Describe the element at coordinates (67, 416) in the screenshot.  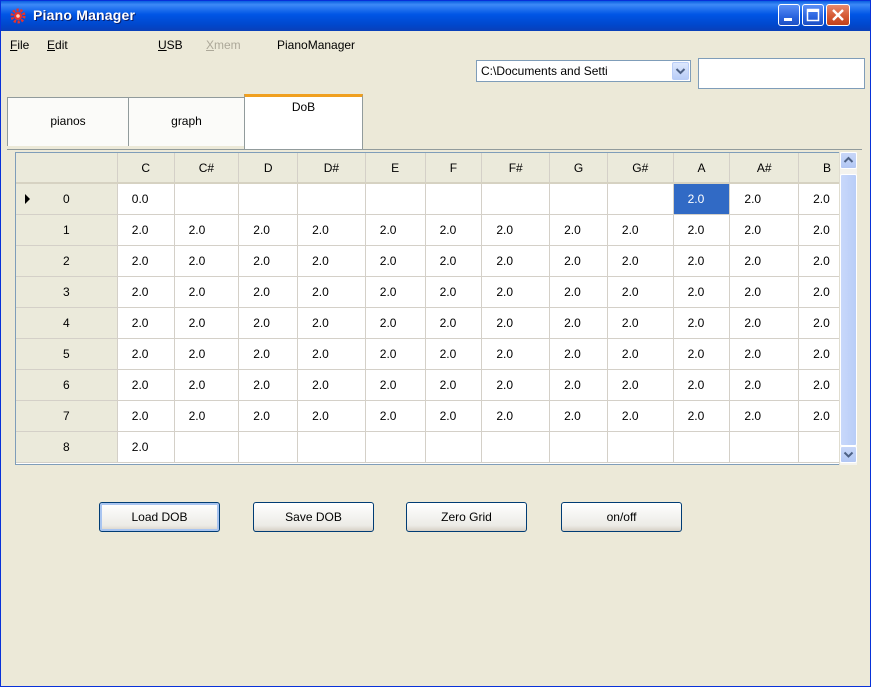
I see `row-header: 7` at that location.